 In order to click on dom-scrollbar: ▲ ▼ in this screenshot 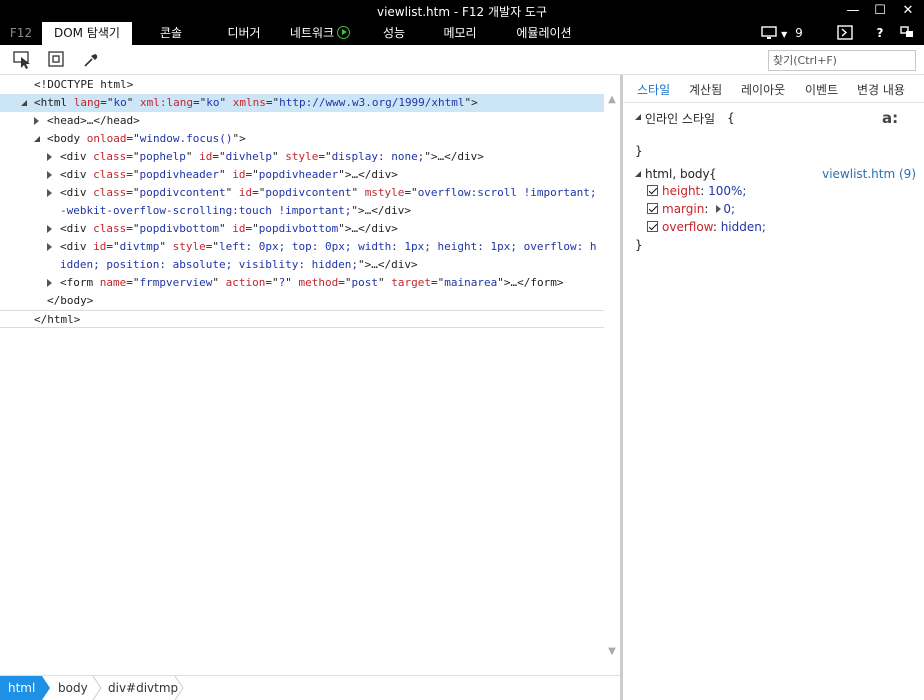, I will do `click(612, 375)`.